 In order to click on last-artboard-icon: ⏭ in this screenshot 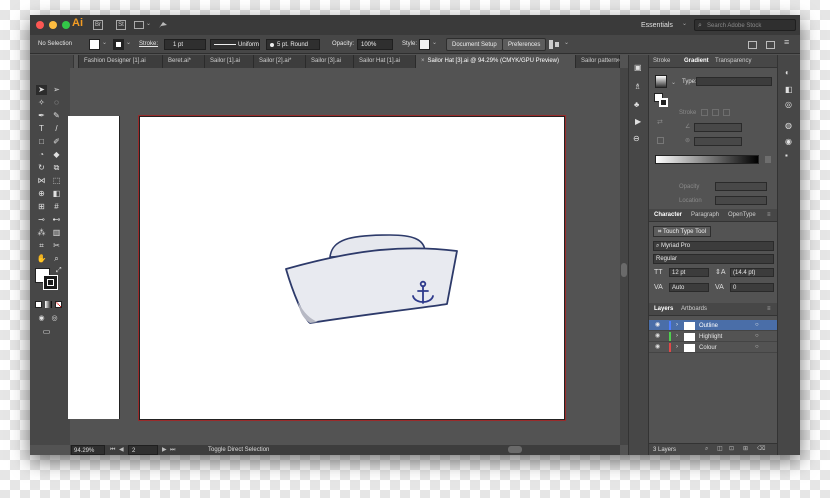, I will do `click(172, 450)`.